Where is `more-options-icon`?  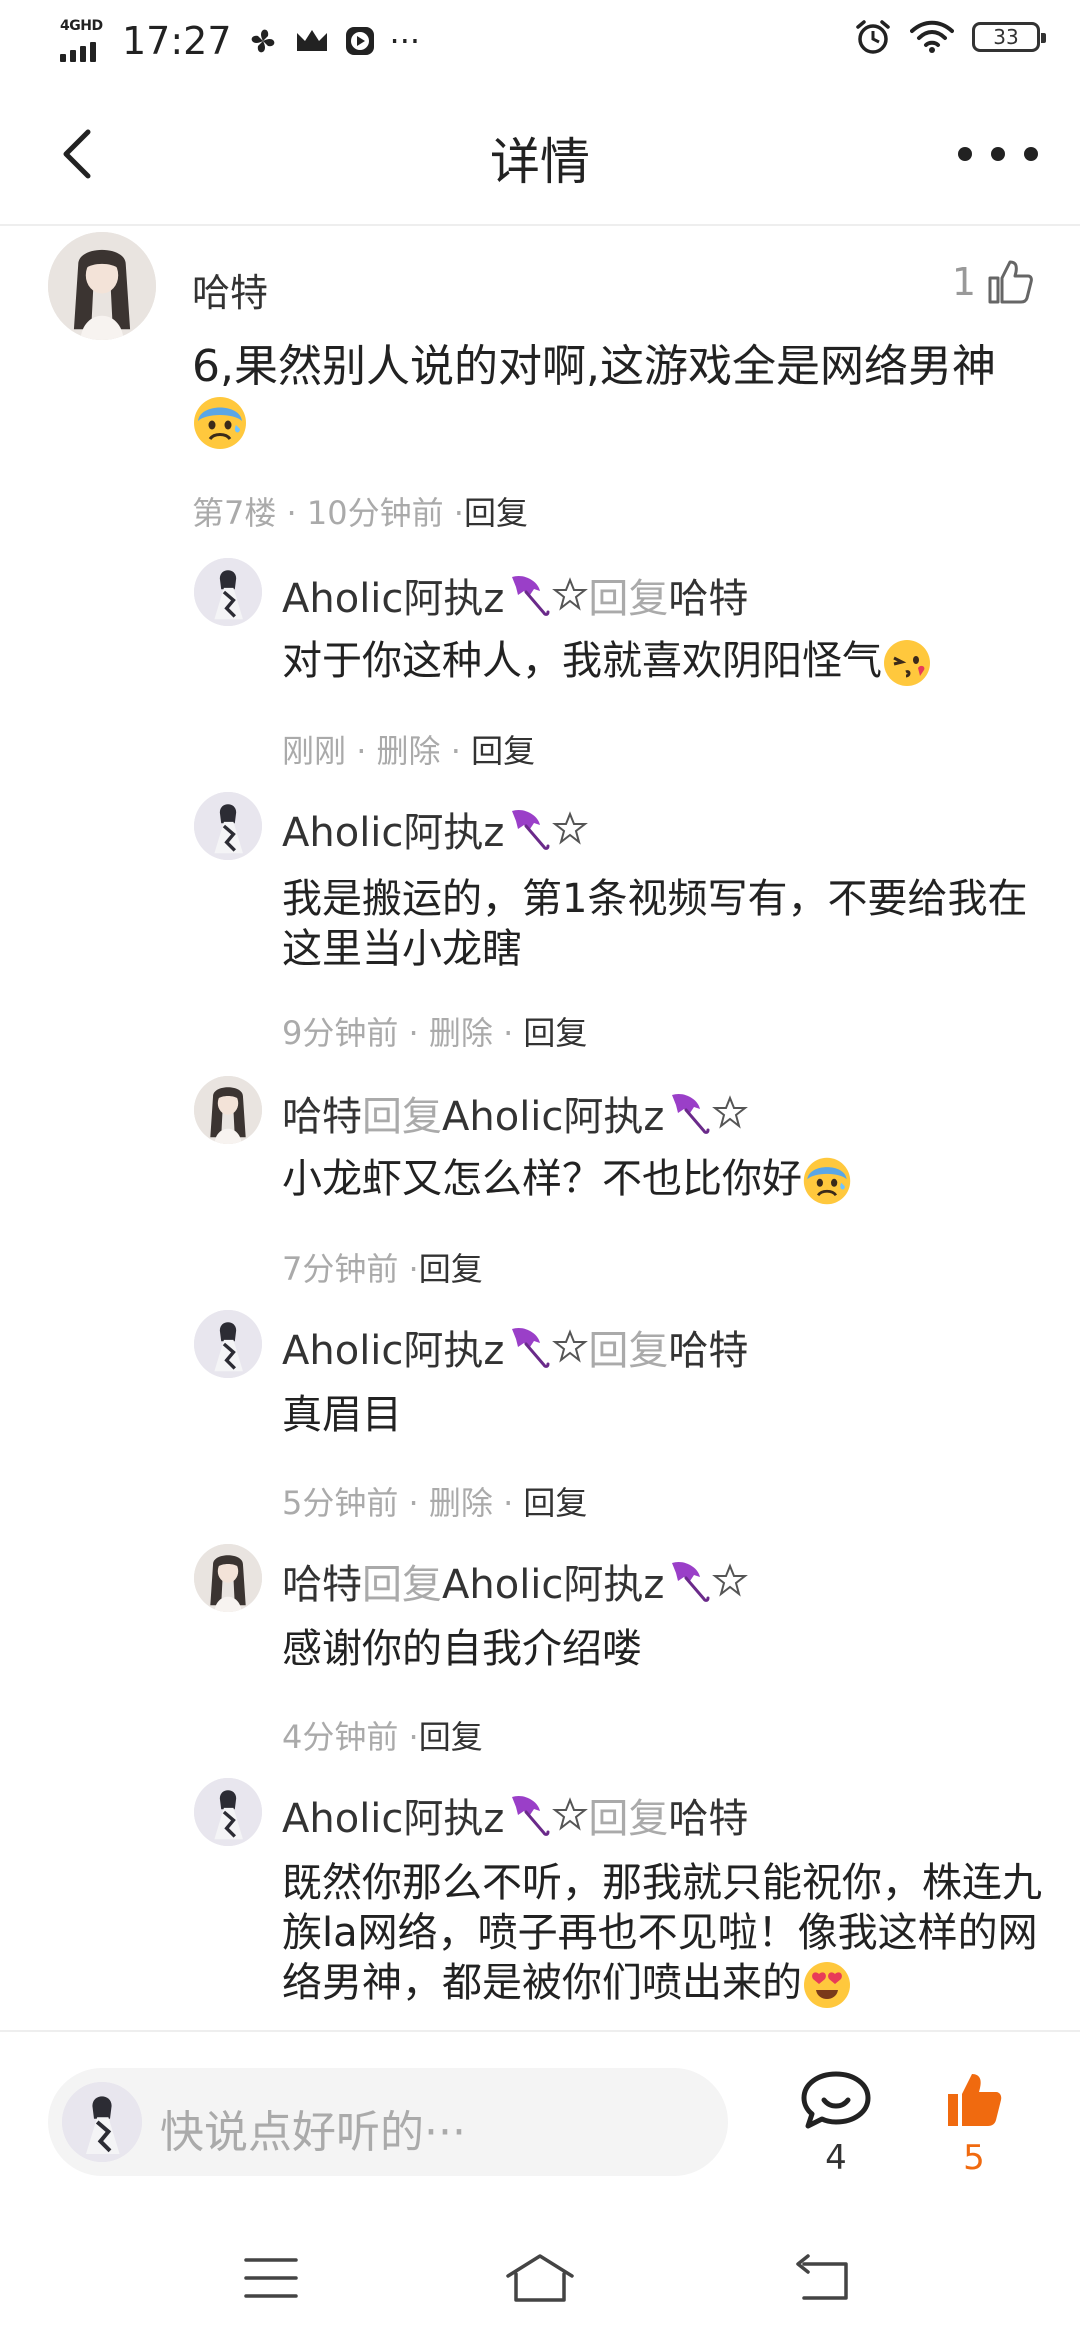 more-options-icon is located at coordinates (998, 154).